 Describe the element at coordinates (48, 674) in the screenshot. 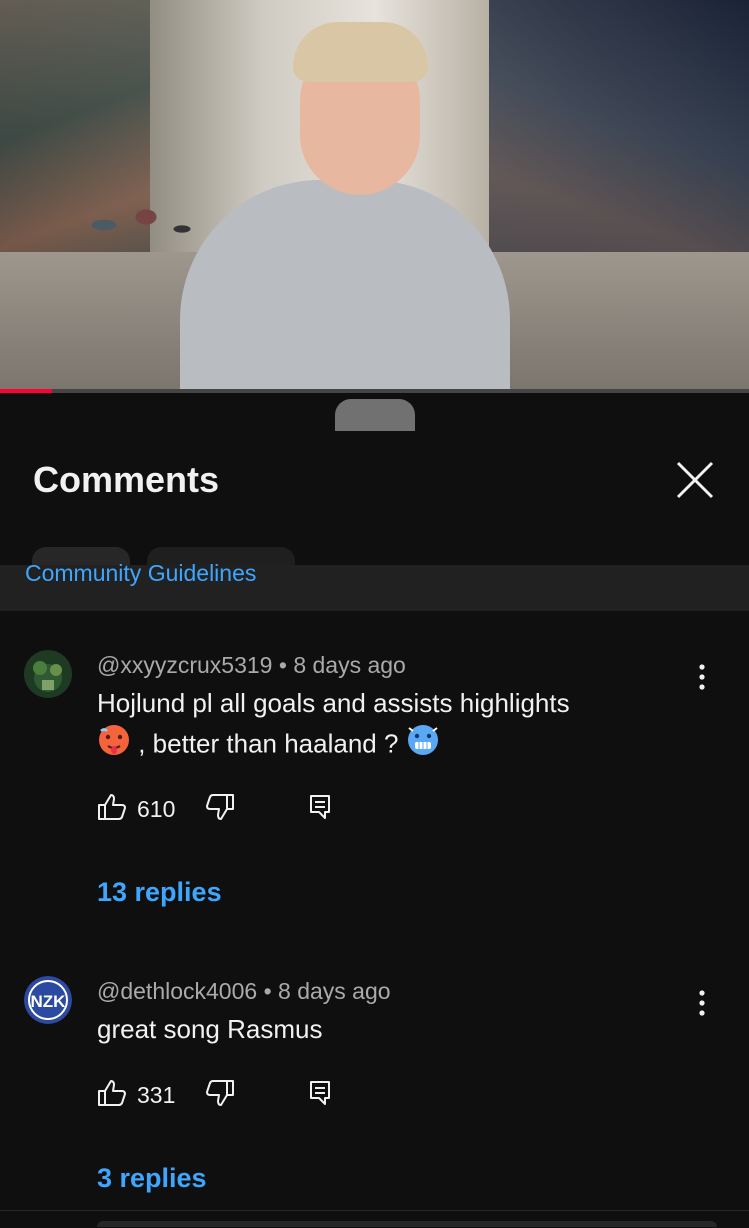

I see `avatar` at that location.